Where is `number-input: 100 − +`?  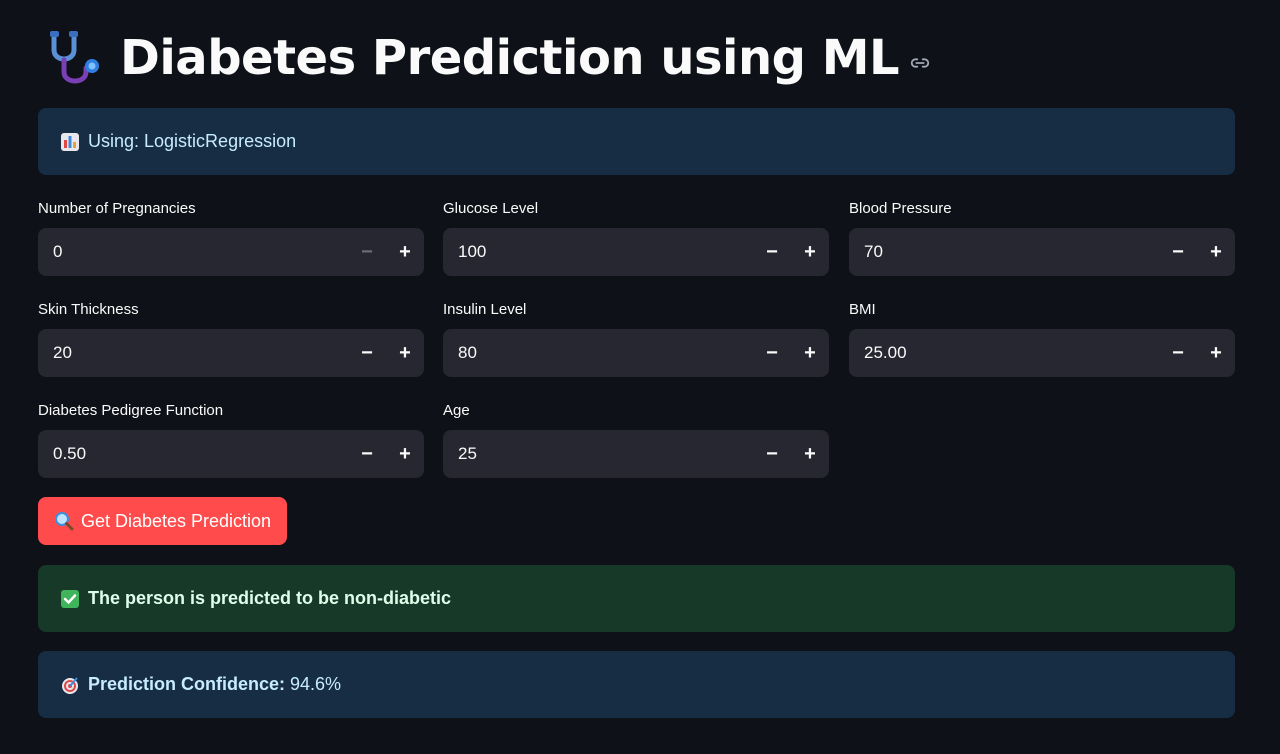 number-input: 100 − + is located at coordinates (636, 252).